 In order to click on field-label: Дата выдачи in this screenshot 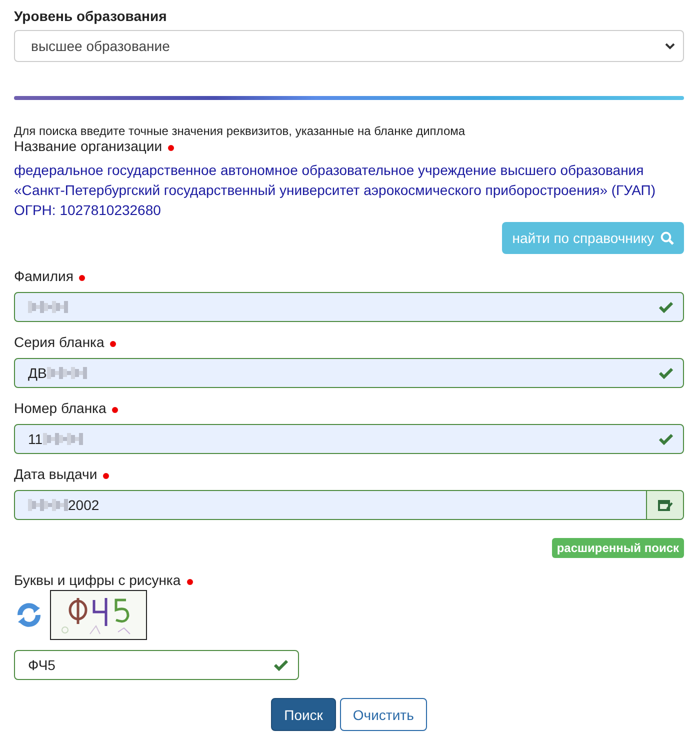, I will do `click(56, 474)`.